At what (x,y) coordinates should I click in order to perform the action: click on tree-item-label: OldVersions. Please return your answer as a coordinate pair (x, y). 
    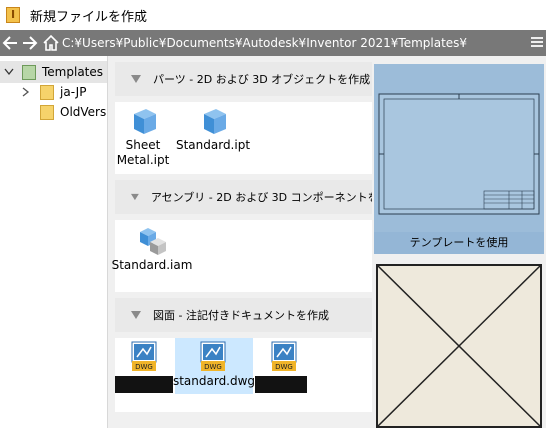
    Looking at the image, I should click on (83, 112).